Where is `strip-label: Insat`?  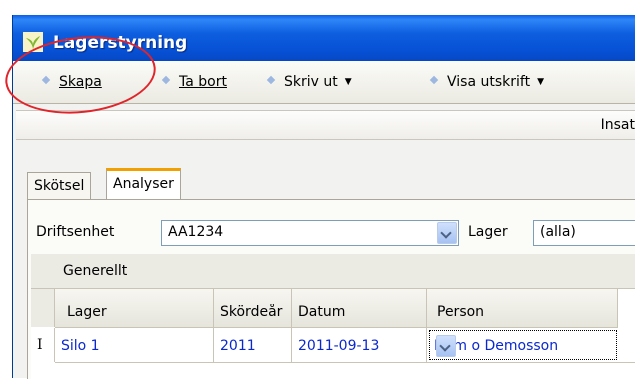 strip-label: Insat is located at coordinates (617, 125).